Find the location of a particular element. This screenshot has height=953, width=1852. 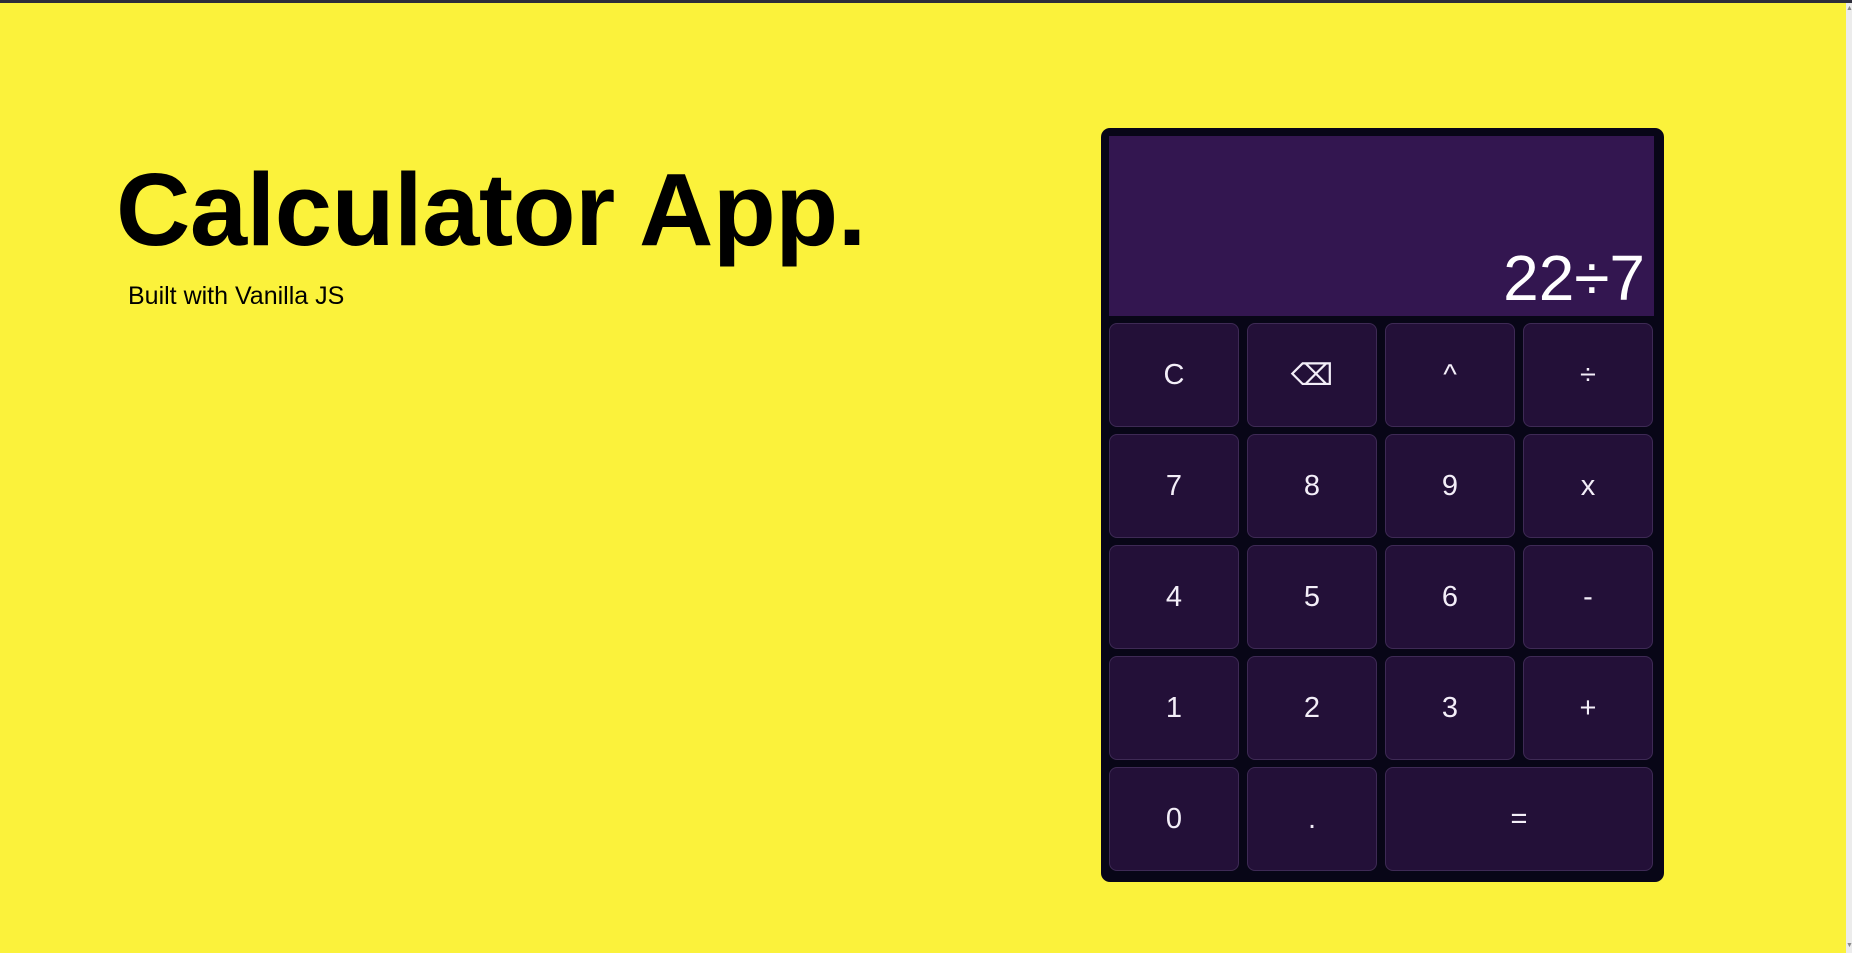

divide-button: ÷ is located at coordinates (1588, 375).